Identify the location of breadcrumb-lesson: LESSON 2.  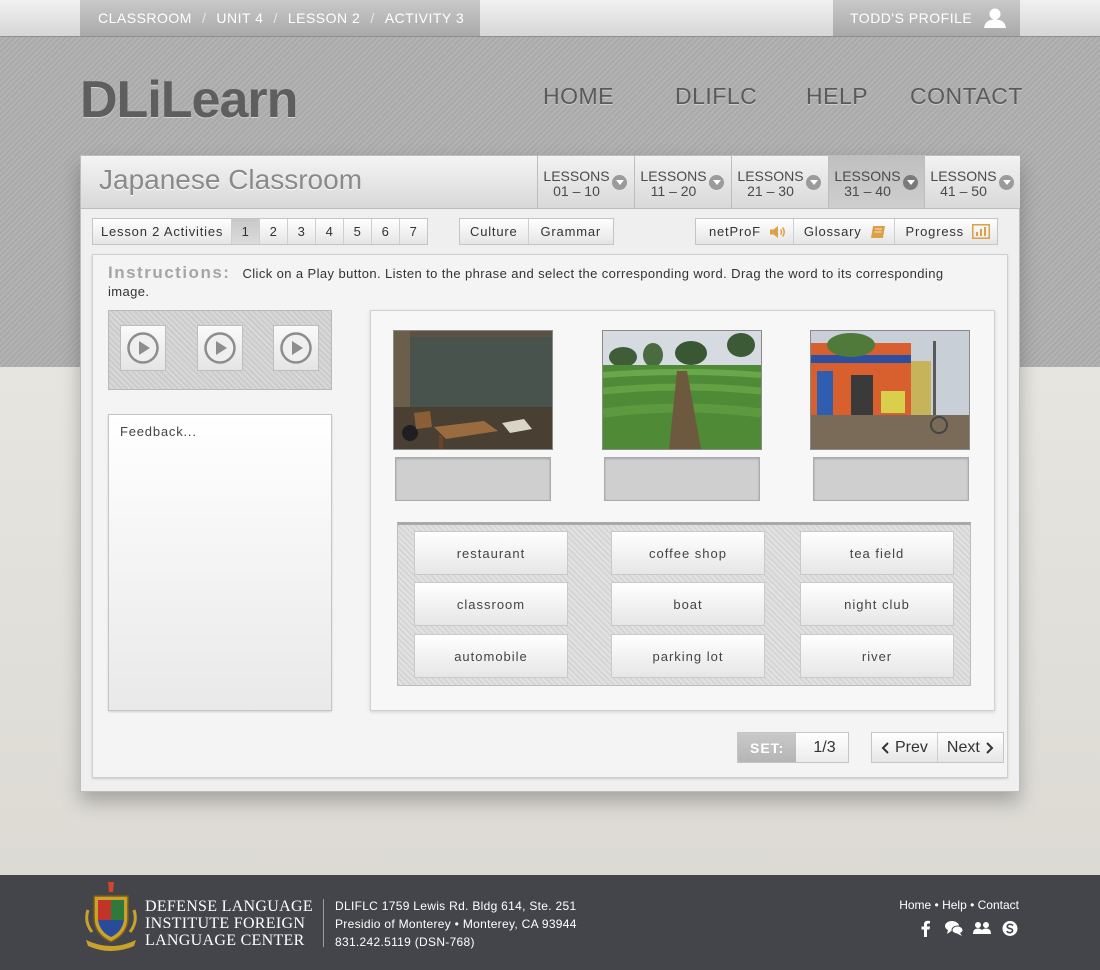
(324, 18).